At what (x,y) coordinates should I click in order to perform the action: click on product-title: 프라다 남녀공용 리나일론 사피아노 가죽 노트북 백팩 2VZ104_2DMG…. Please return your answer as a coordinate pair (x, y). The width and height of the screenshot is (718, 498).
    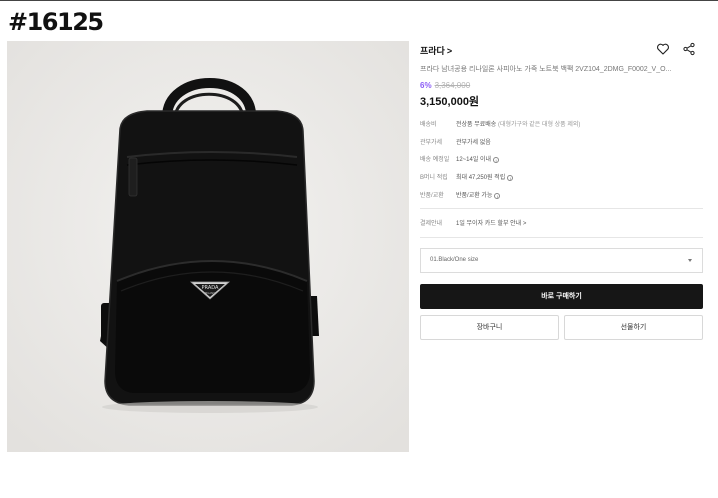
    Looking at the image, I should click on (546, 69).